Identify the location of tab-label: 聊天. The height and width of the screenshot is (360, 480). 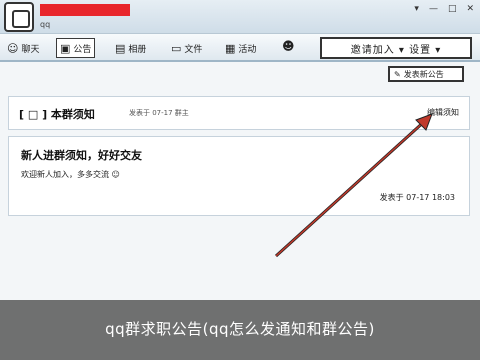
(30, 49).